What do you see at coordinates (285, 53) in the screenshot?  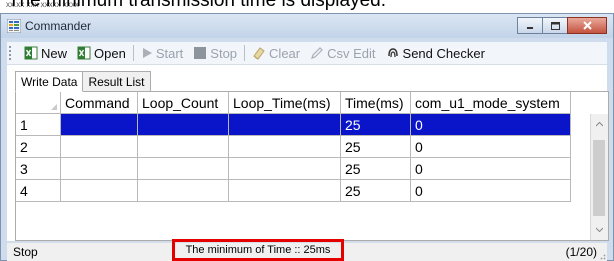 I see `clear-label: Clear` at bounding box center [285, 53].